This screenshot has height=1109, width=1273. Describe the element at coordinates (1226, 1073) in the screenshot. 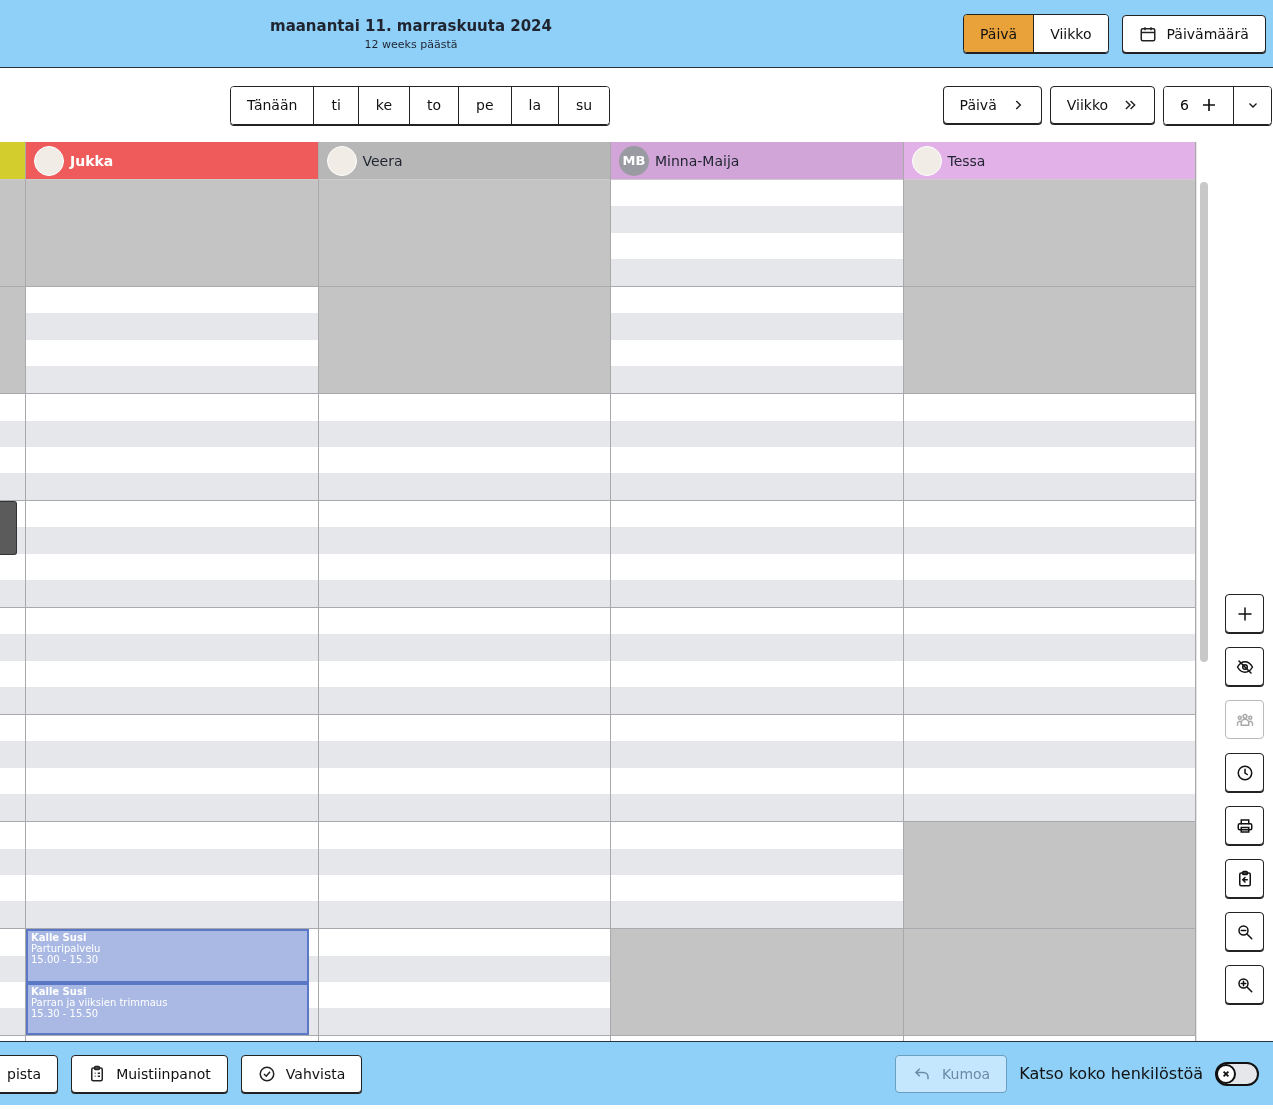

I see `close-icon` at that location.